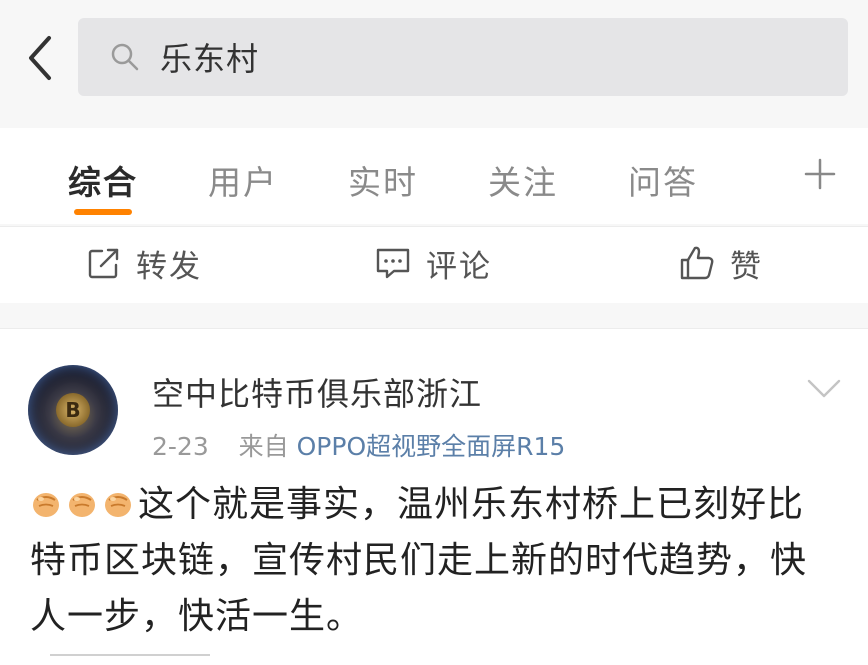 The image size is (868, 665). Describe the element at coordinates (431, 446) in the screenshot. I see `post-source-link: OPPO超视野全面屏R15` at that location.